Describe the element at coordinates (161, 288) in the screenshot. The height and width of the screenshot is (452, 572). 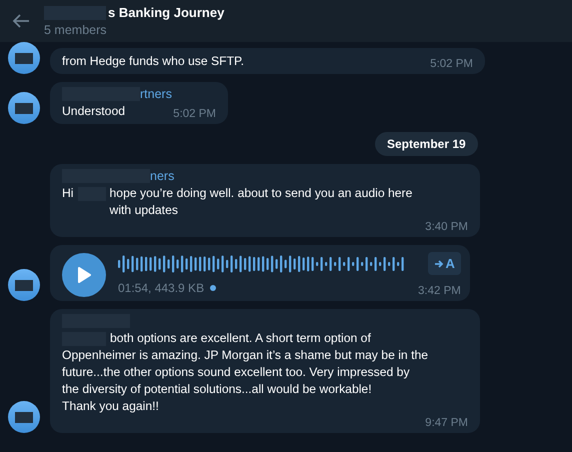
I see `audio-info: 01:54, 443.9 KB` at that location.